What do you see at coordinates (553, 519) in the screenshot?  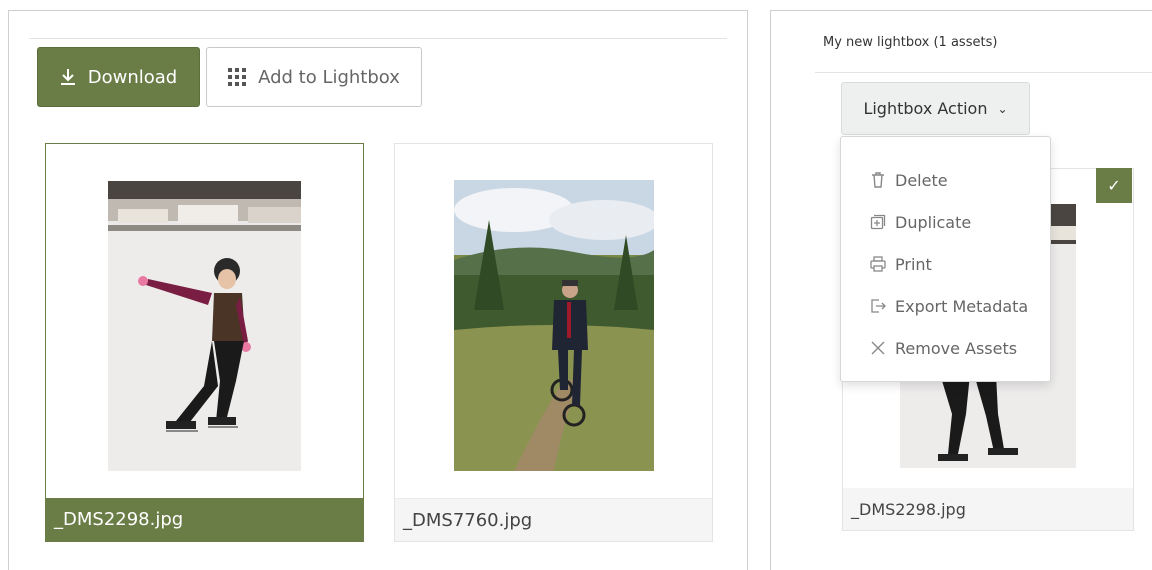 I see `asset-filename: _DMS7760.jpg` at bounding box center [553, 519].